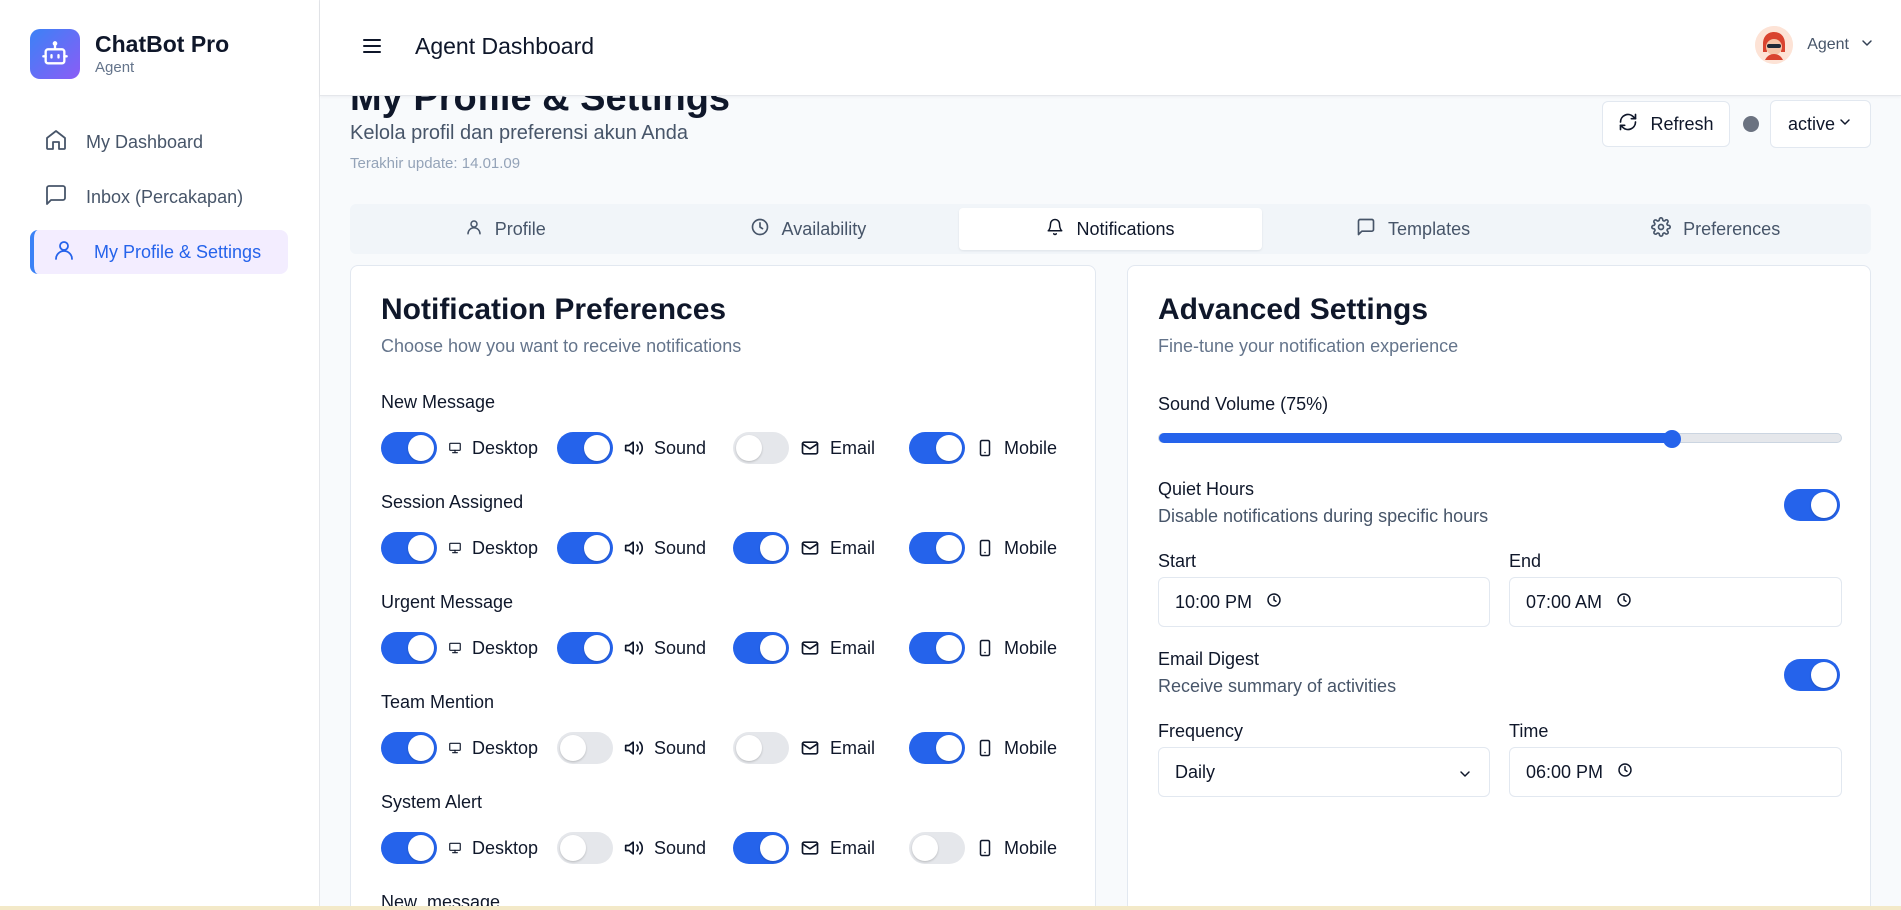 The height and width of the screenshot is (910, 1901). I want to click on monitor-icon, so click(455, 448).